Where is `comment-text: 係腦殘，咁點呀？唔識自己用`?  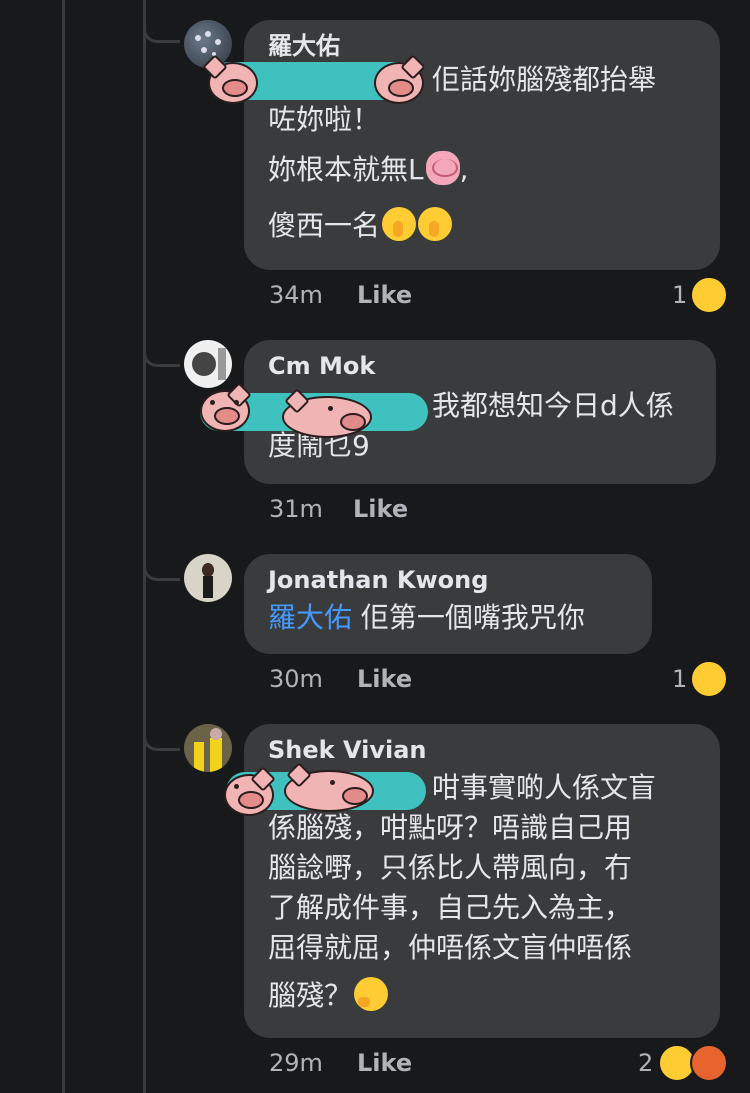 comment-text: 係腦殘，咁點呀？唔識自己用 is located at coordinates (450, 827).